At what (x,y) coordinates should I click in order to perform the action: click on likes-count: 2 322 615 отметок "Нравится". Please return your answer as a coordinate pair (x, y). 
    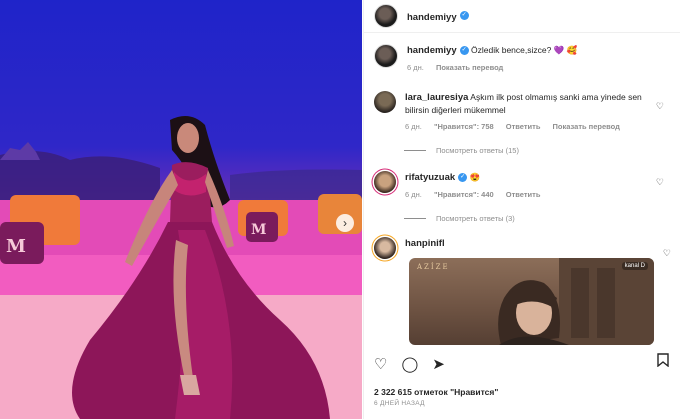
    Looking at the image, I should click on (436, 392).